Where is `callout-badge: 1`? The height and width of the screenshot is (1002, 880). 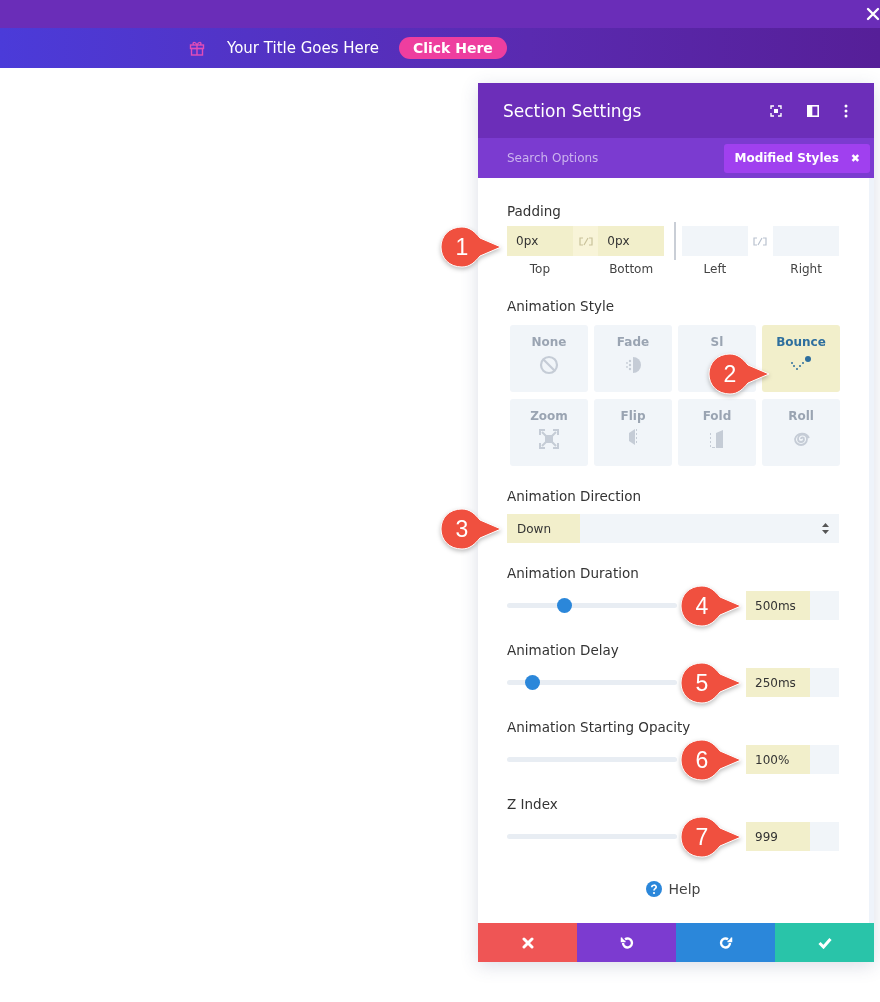 callout-badge: 1 is located at coordinates (471, 247).